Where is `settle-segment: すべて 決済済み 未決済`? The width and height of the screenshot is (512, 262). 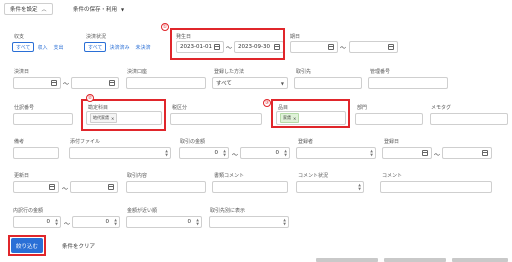 settle-segment: すべて 決済済み 未決済 is located at coordinates (118, 47).